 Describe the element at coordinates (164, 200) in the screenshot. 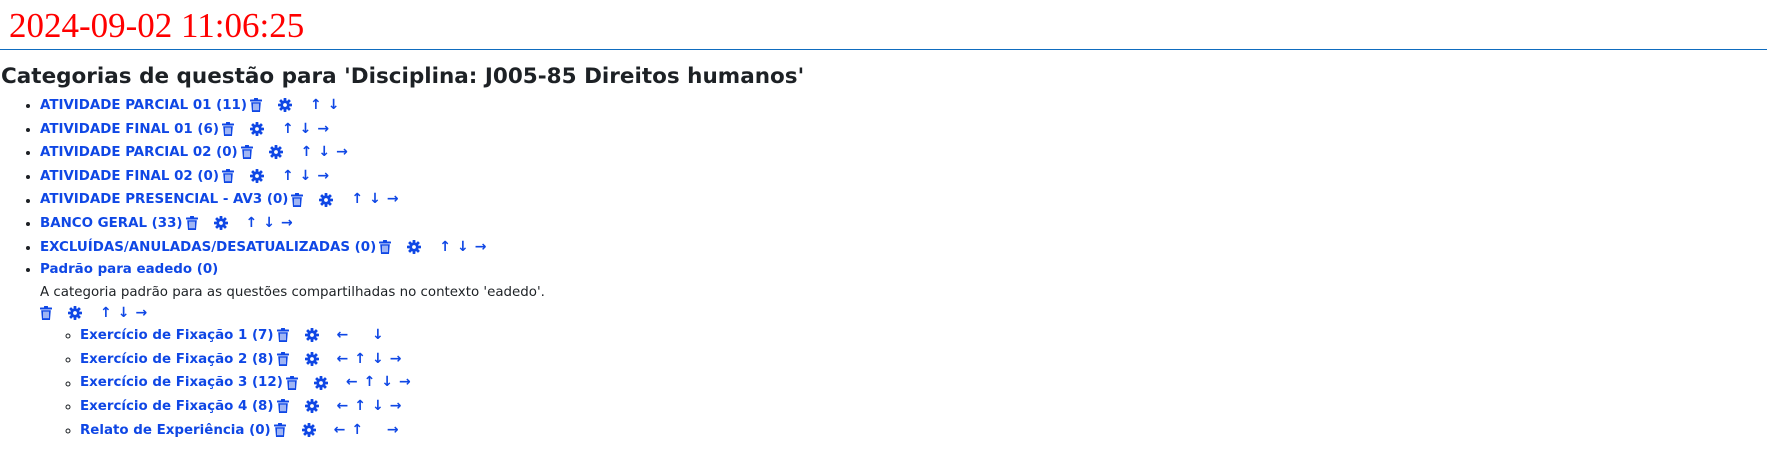

I see `category-link: ATIVIDADE PRESENCIAL - AV3 (0)` at that location.